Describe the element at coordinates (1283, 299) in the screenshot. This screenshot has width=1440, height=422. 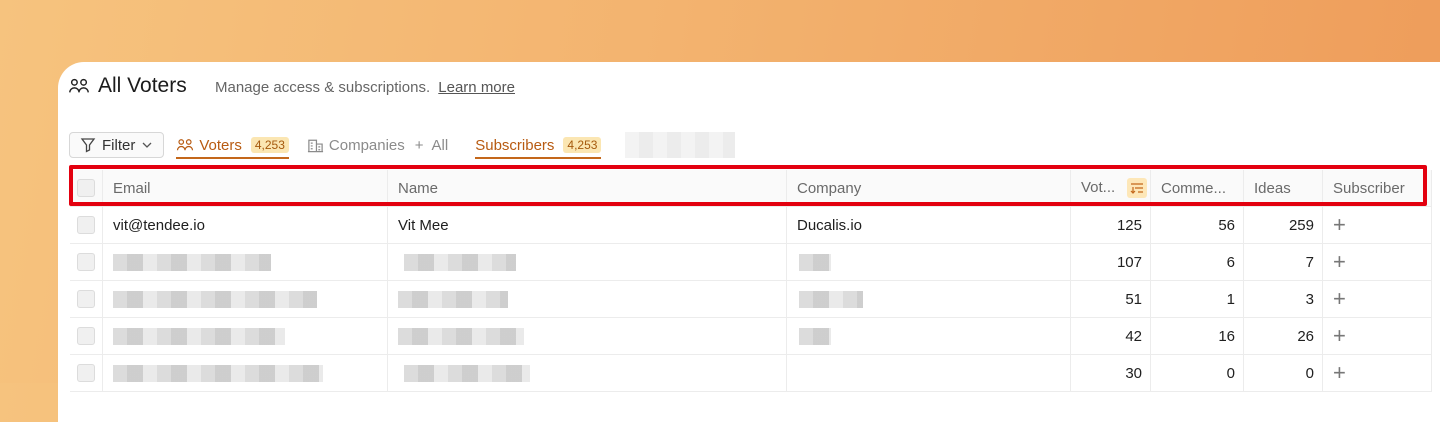
I see `ideas-cell: 3` at that location.